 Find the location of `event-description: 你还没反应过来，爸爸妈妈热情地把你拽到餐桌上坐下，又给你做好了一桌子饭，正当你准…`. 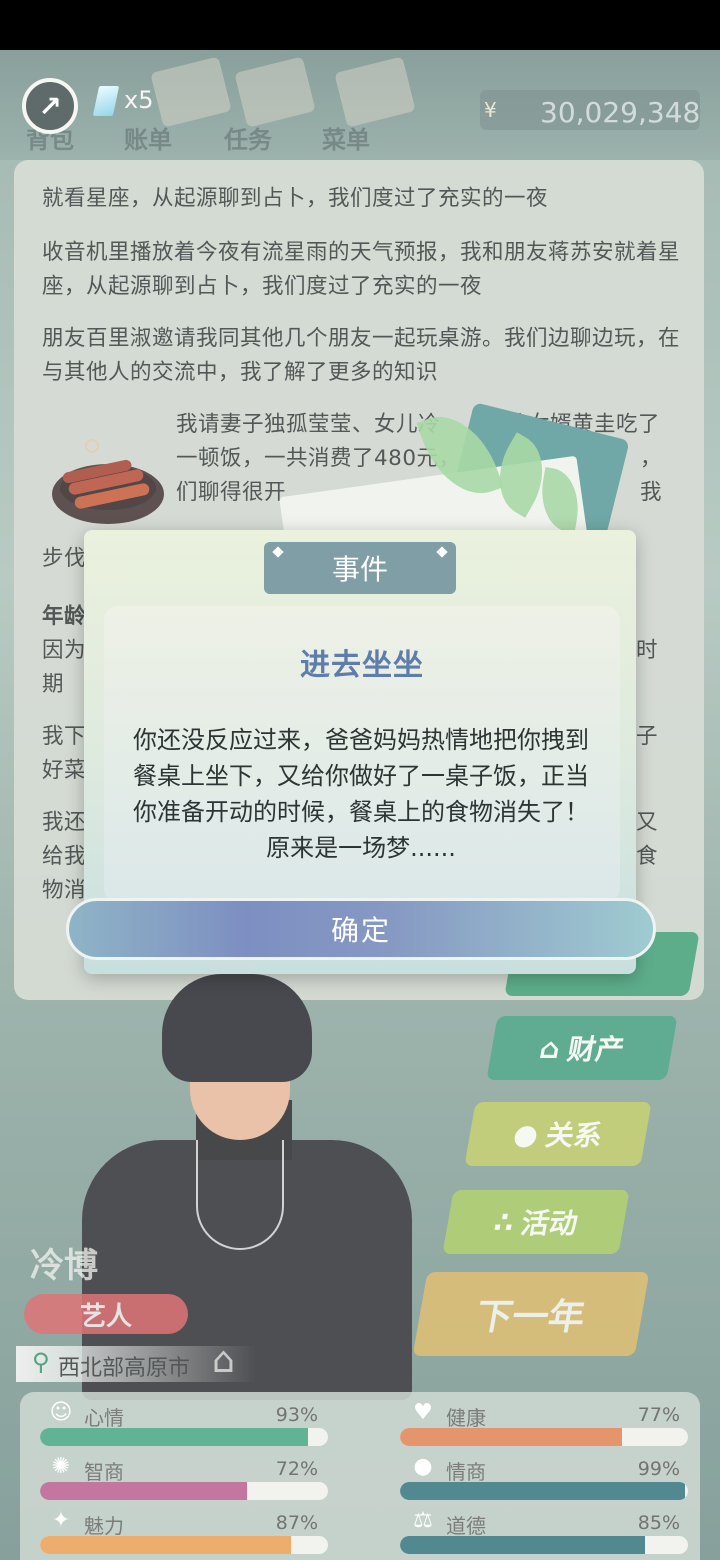

event-description: 你还没反应过来，爸爸妈妈热情地把你拽到餐桌上坐下，又给你做好了一桌子饭，正当你准… is located at coordinates (361, 794).